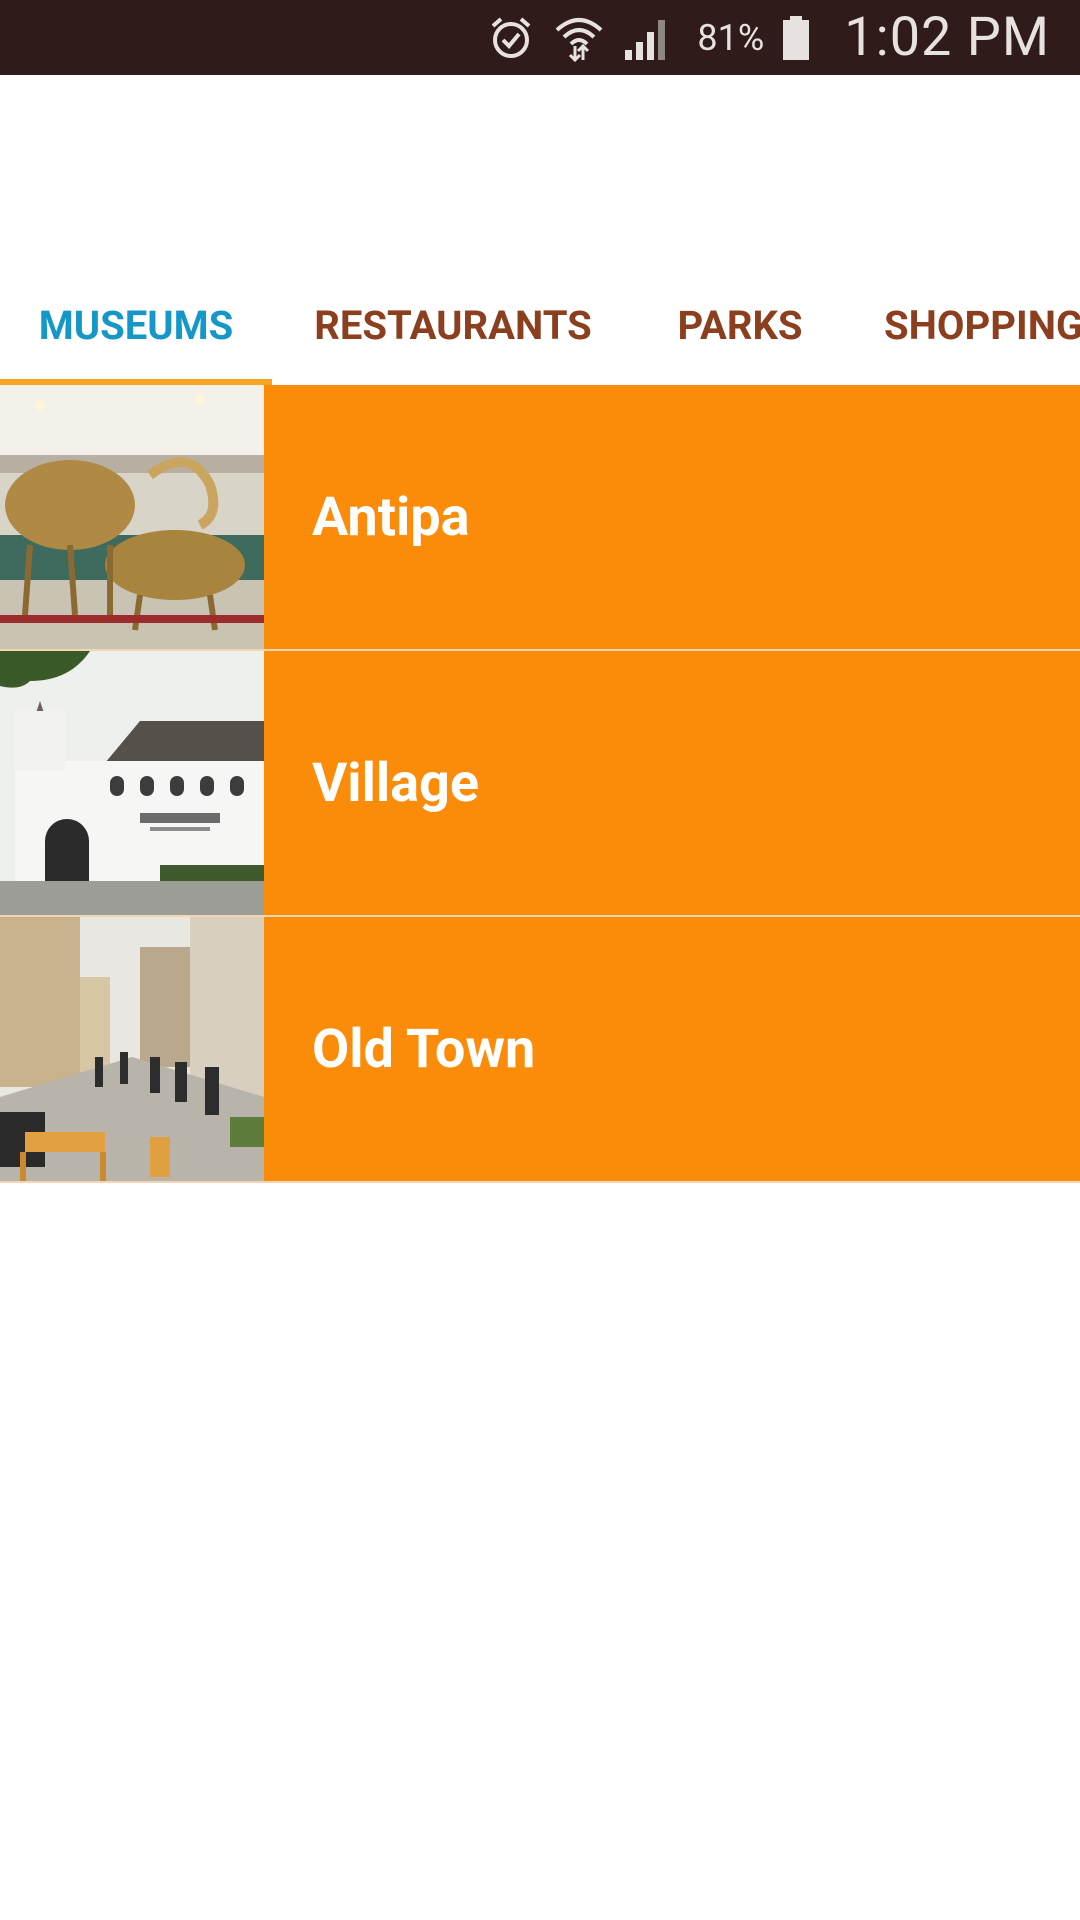 Image resolution: width=1080 pixels, height=1920 pixels. What do you see at coordinates (648, 38) in the screenshot?
I see `signal-icon` at bounding box center [648, 38].